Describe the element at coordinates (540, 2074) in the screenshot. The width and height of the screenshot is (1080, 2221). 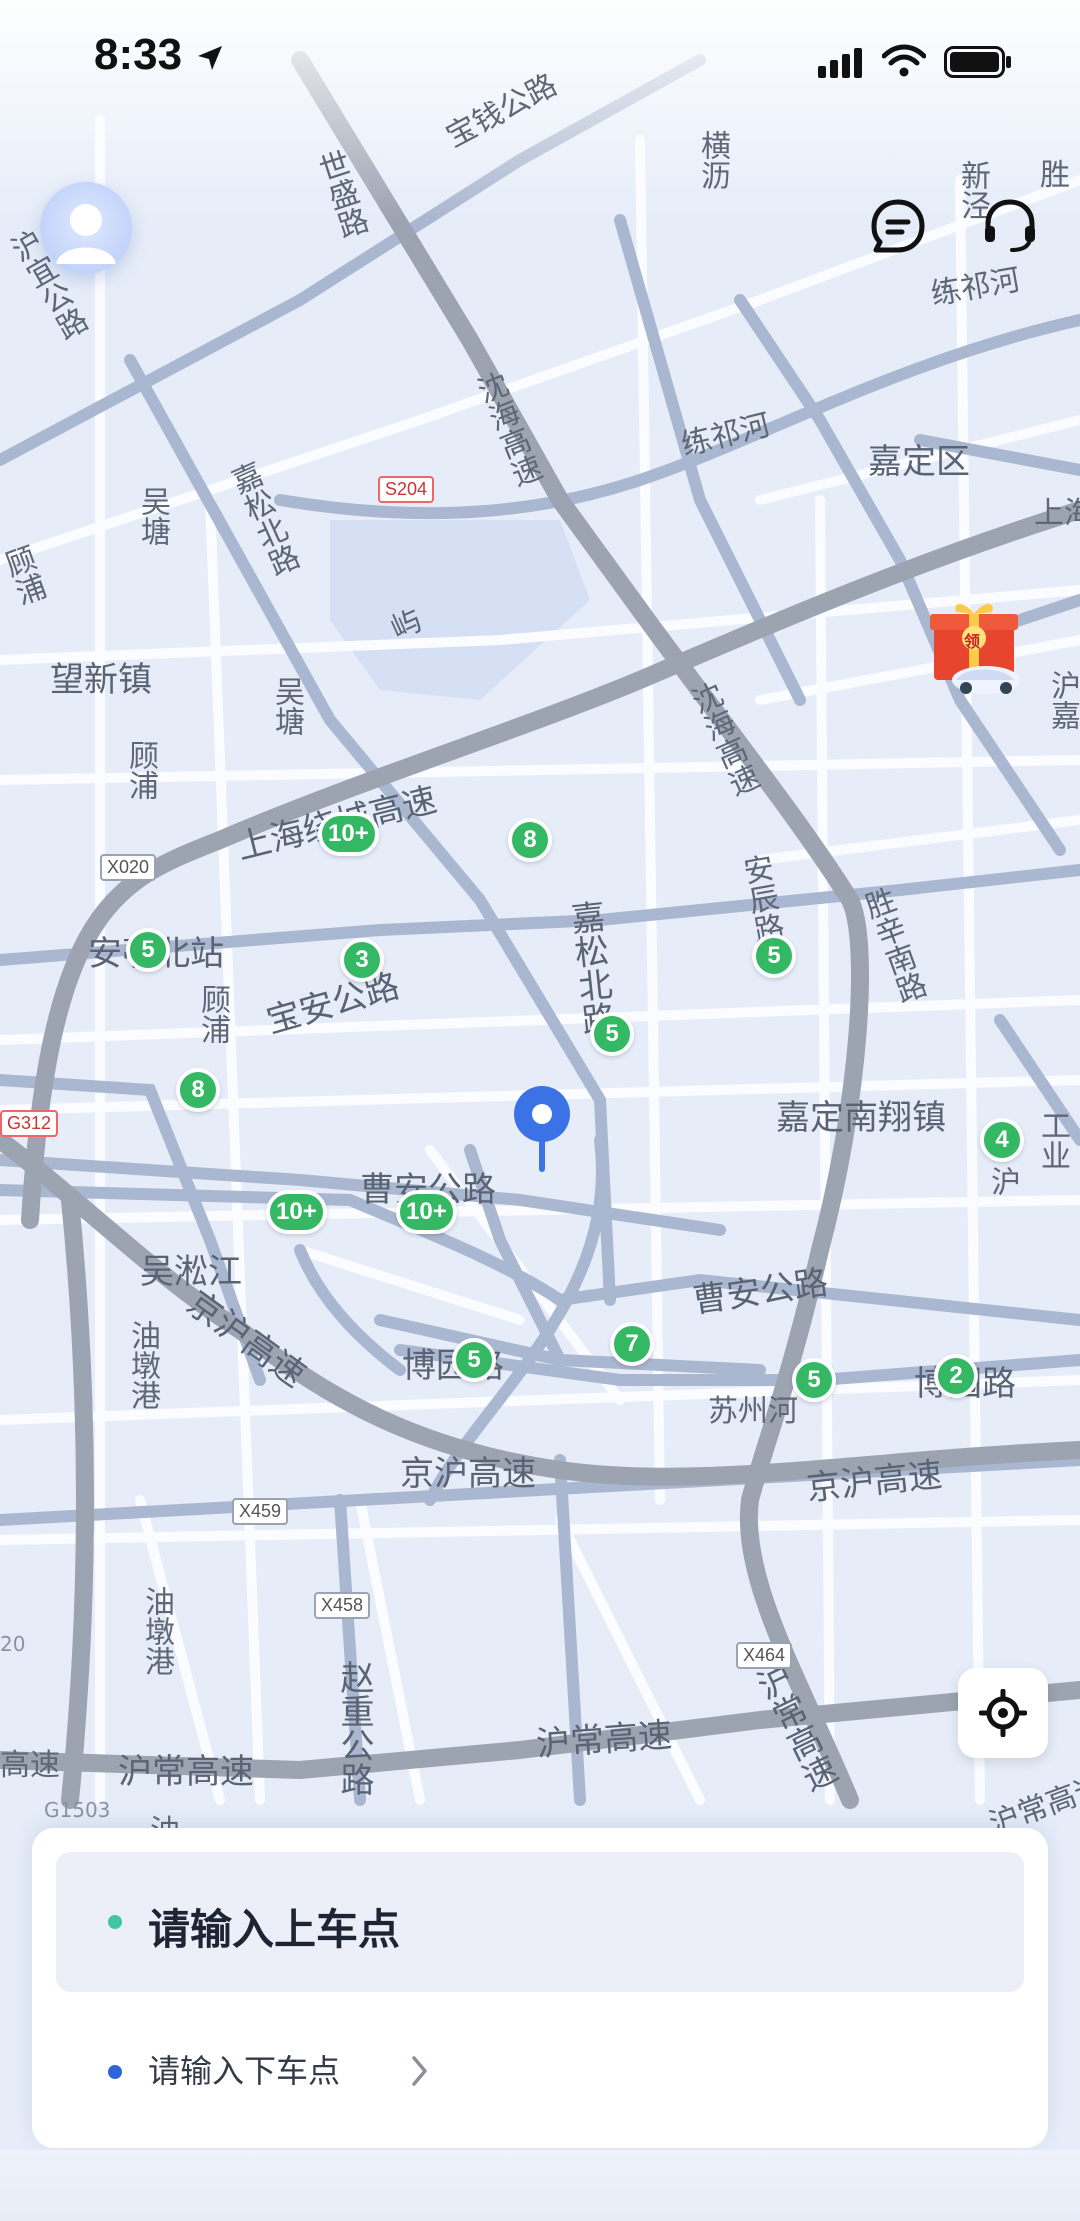
I see `dropoff-input: 请输入下车点` at that location.